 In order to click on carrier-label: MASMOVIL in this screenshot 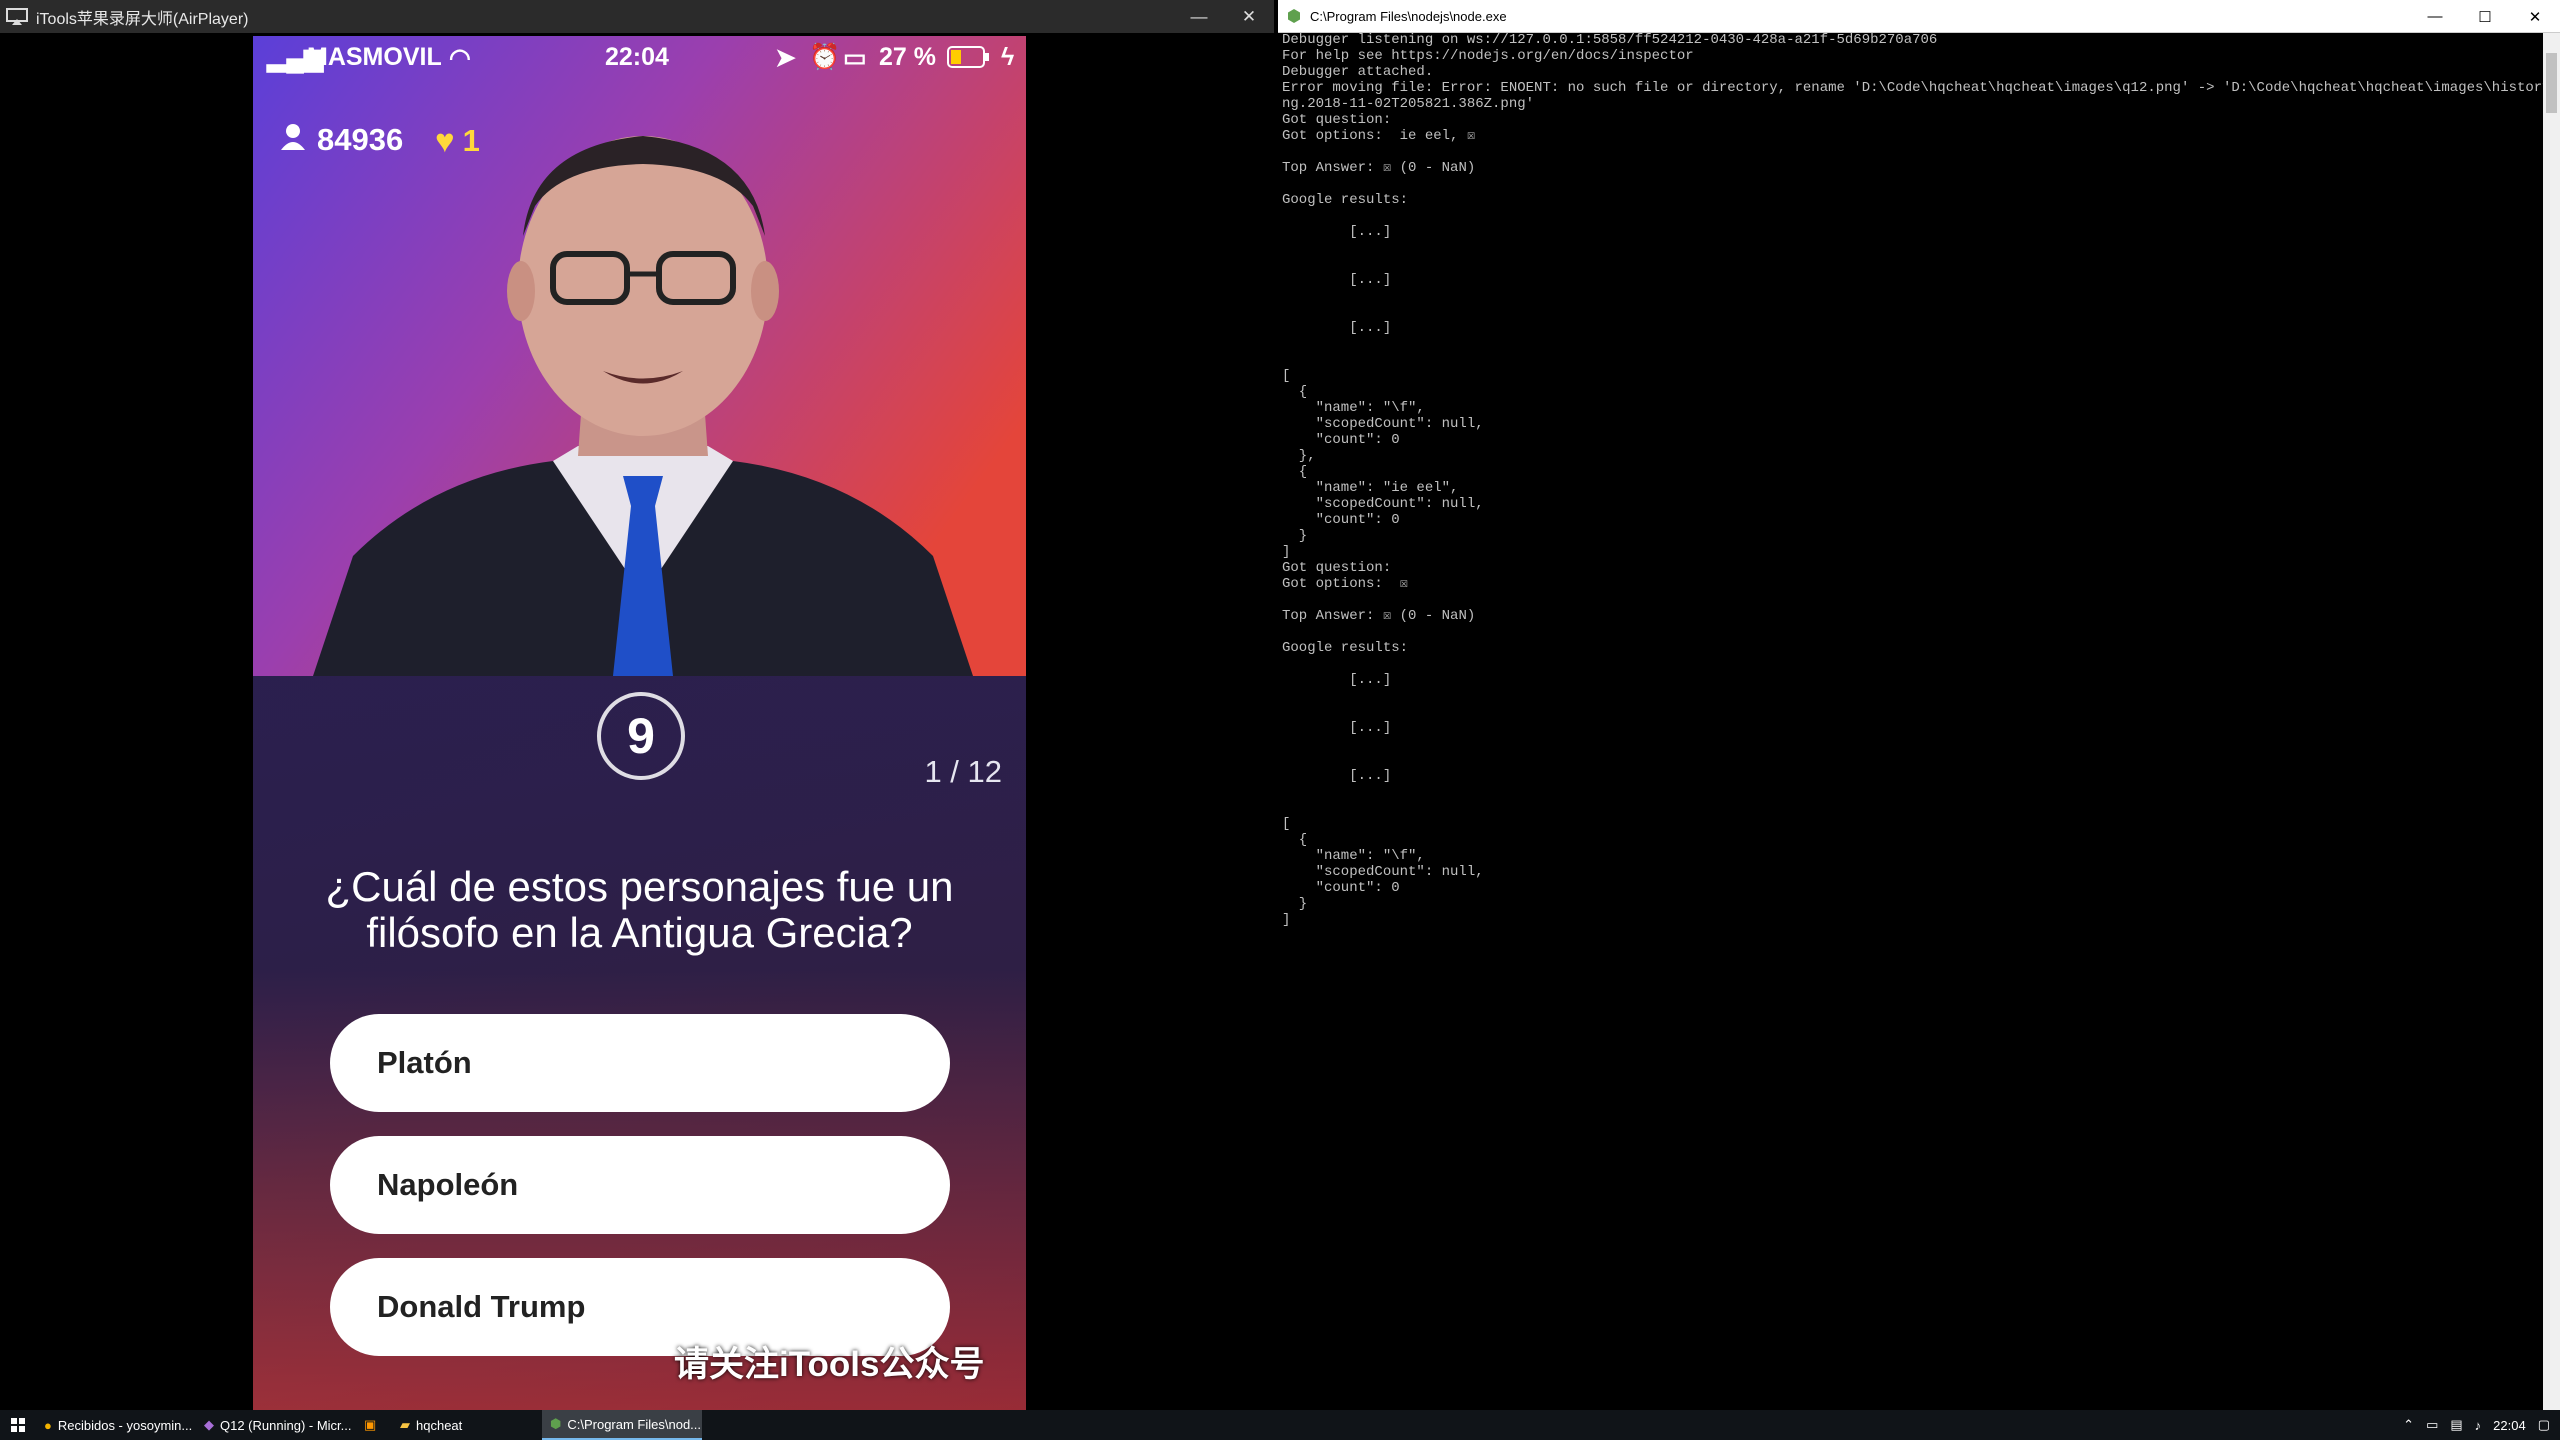, I will do `click(374, 57)`.